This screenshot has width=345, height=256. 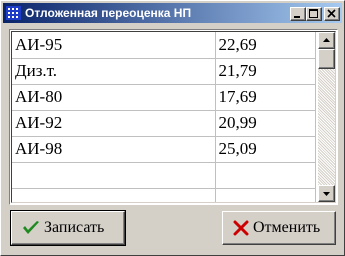 What do you see at coordinates (265, 123) in the screenshot?
I see `price-cell: 20,99` at bounding box center [265, 123].